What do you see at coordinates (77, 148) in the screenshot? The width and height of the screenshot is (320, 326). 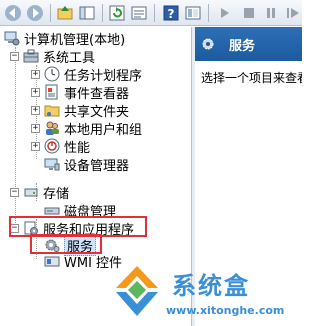 I see `tree-label-performance: 性能` at bounding box center [77, 148].